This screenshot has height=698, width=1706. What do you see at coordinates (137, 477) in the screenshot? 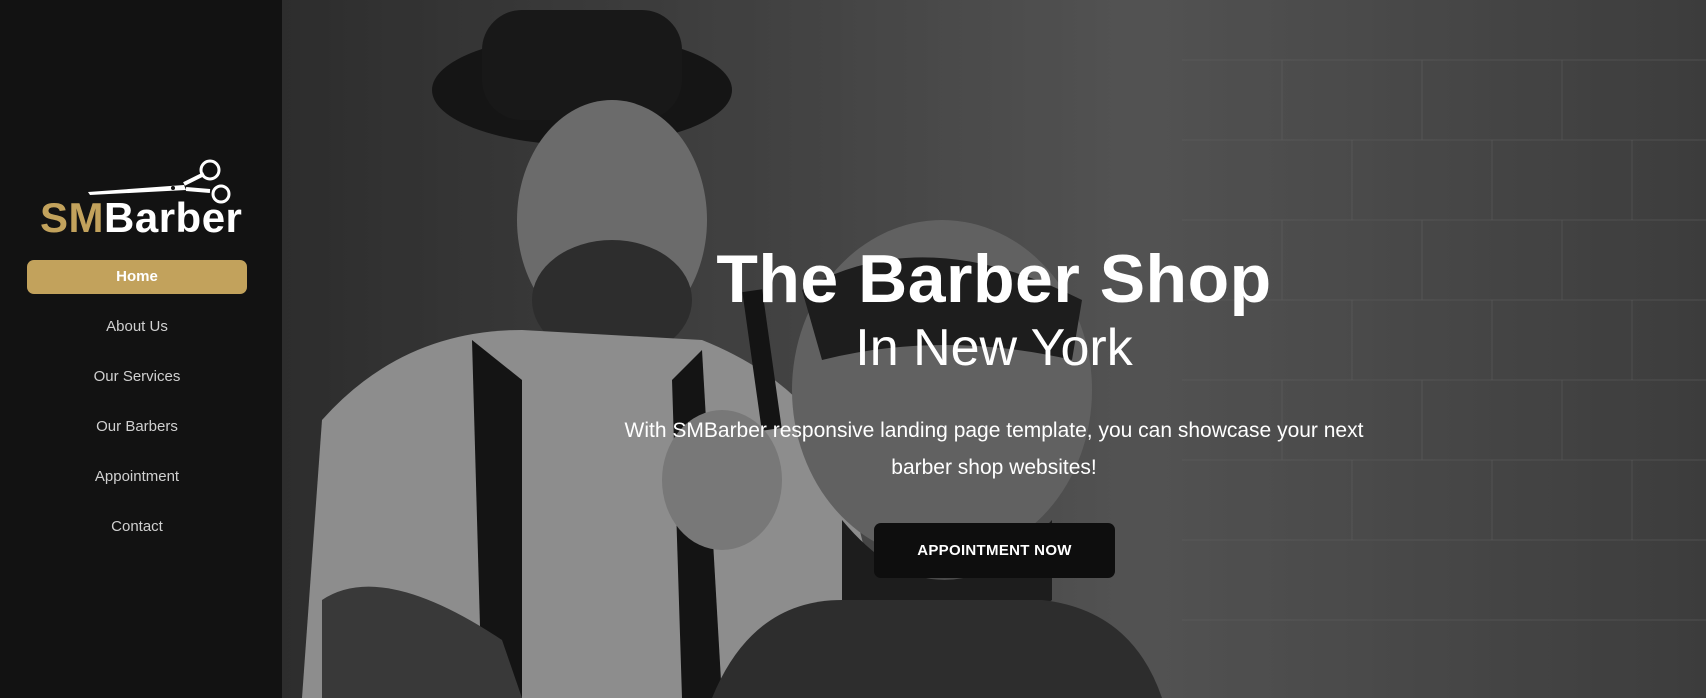
I see `nav-item-appointment: Appointment` at bounding box center [137, 477].